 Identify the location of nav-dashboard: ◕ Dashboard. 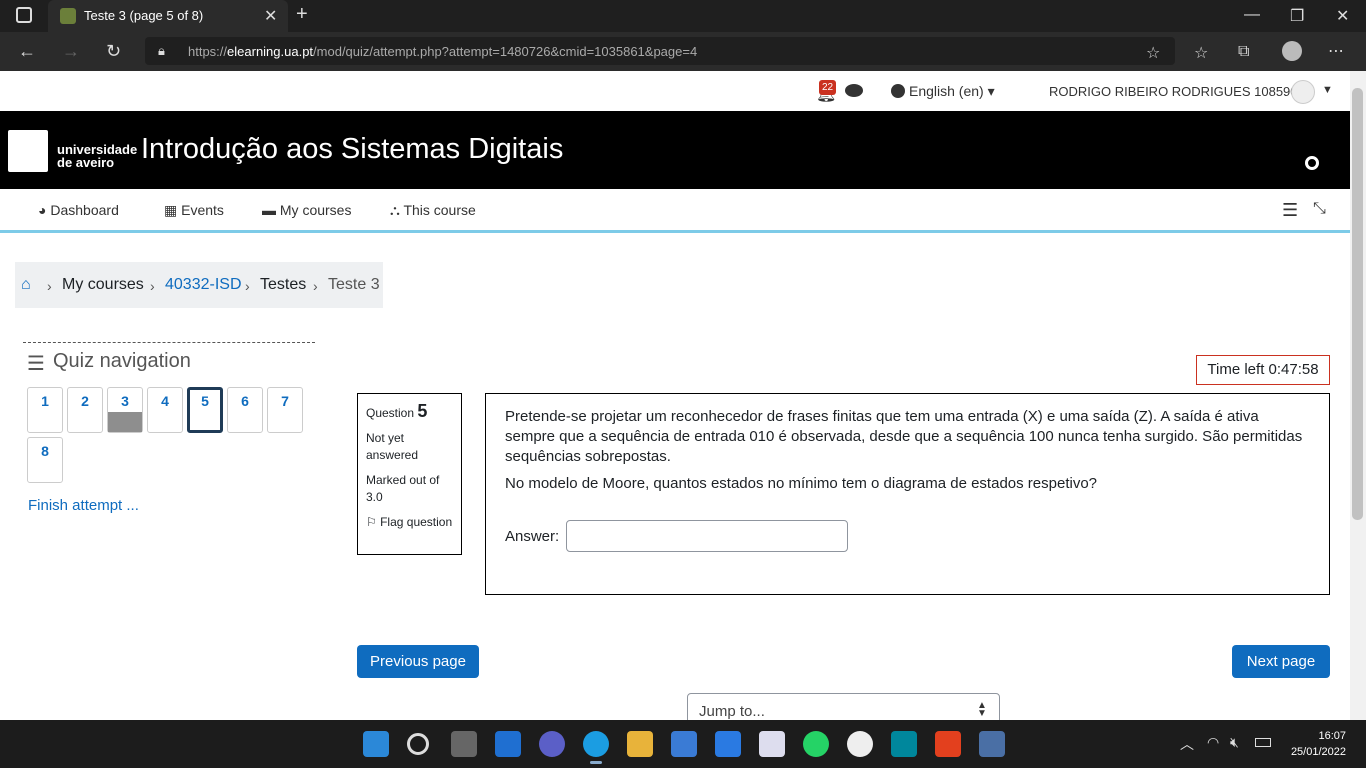
(78, 210).